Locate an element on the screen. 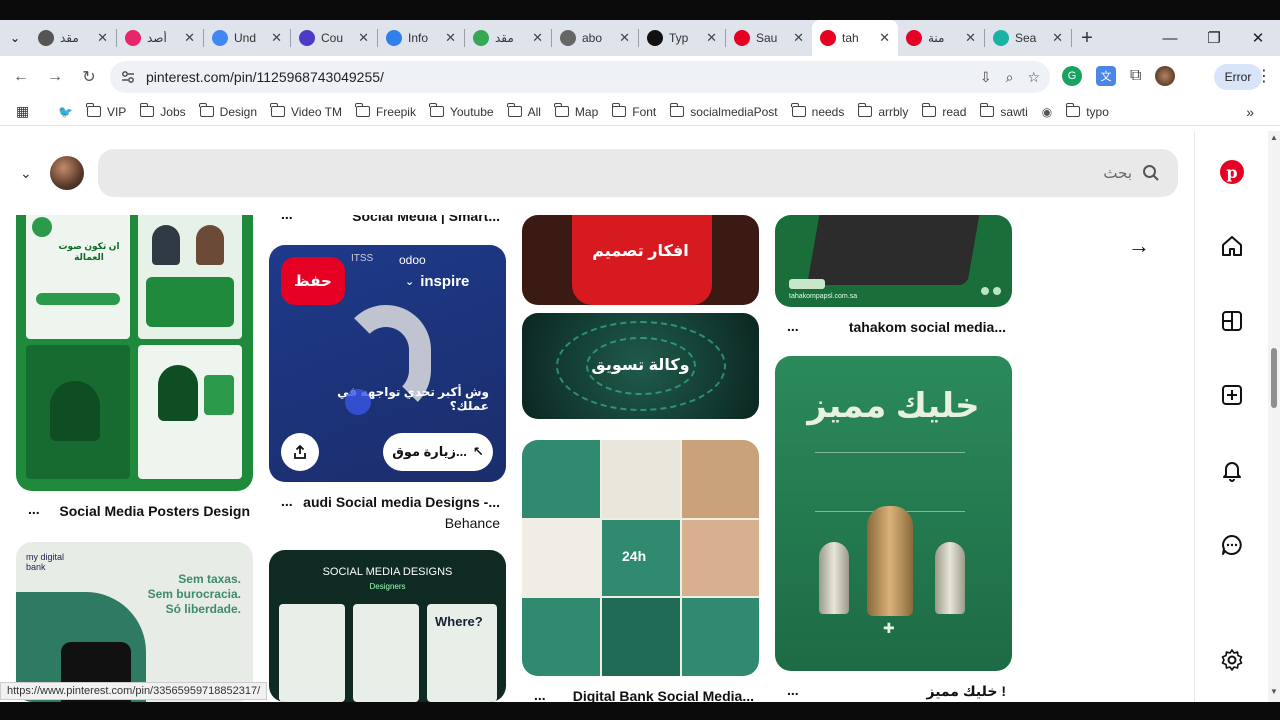 The height and width of the screenshot is (720, 1280). pin-social-media-designs: SOCIAL MEDIA DESIGNS Designers Where? is located at coordinates (387, 626).